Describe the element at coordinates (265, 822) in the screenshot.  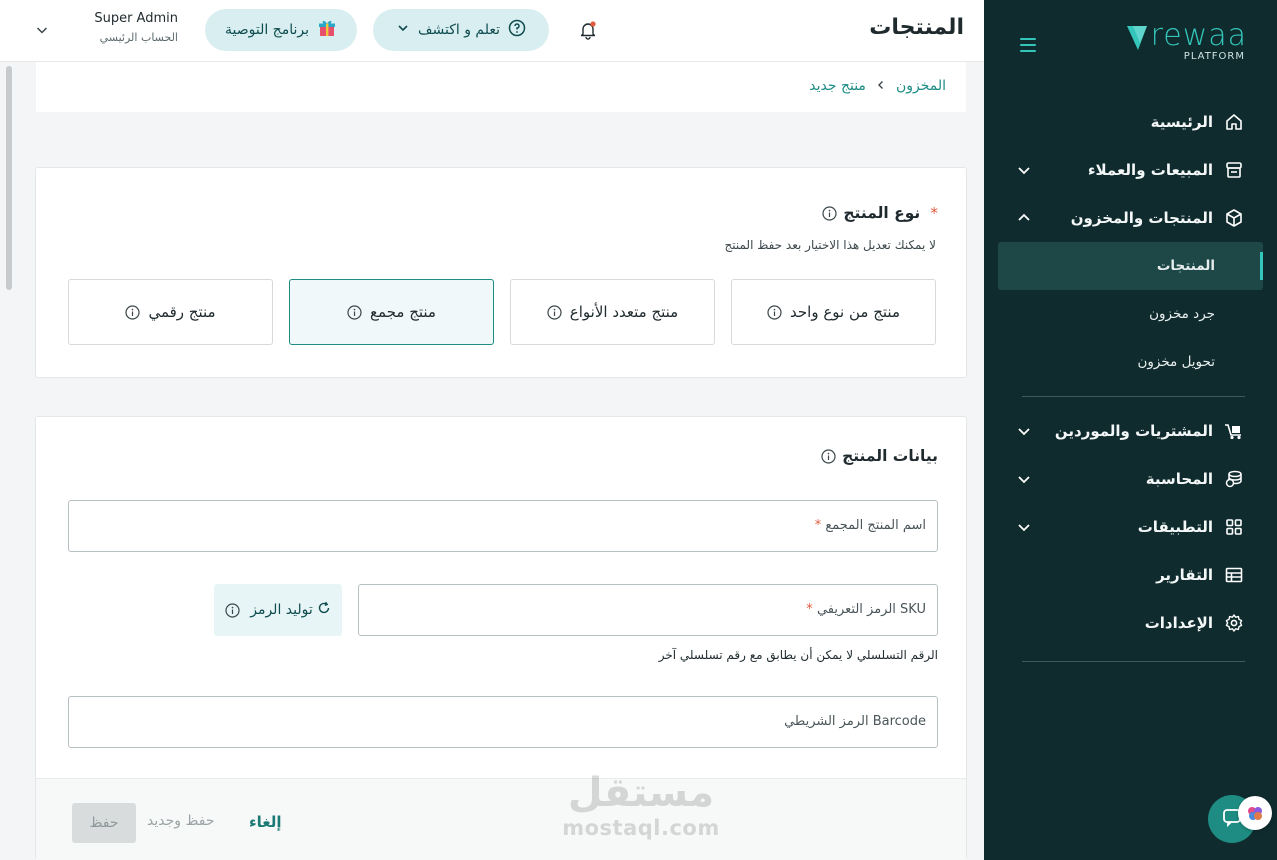
I see `cancel-button: إلغاء` at that location.